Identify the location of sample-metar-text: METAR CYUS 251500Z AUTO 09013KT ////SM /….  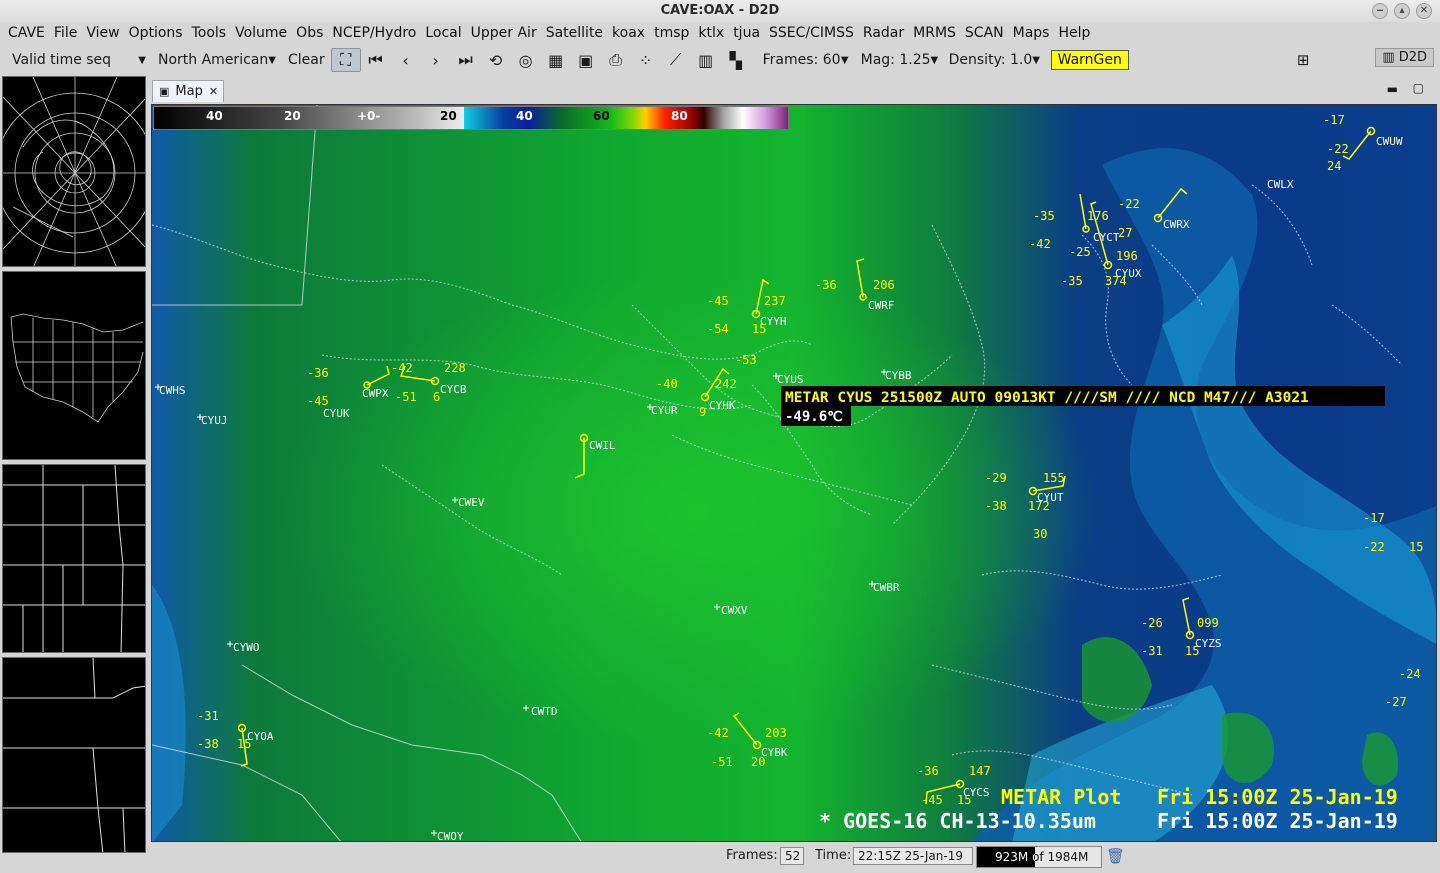
(1047, 398).